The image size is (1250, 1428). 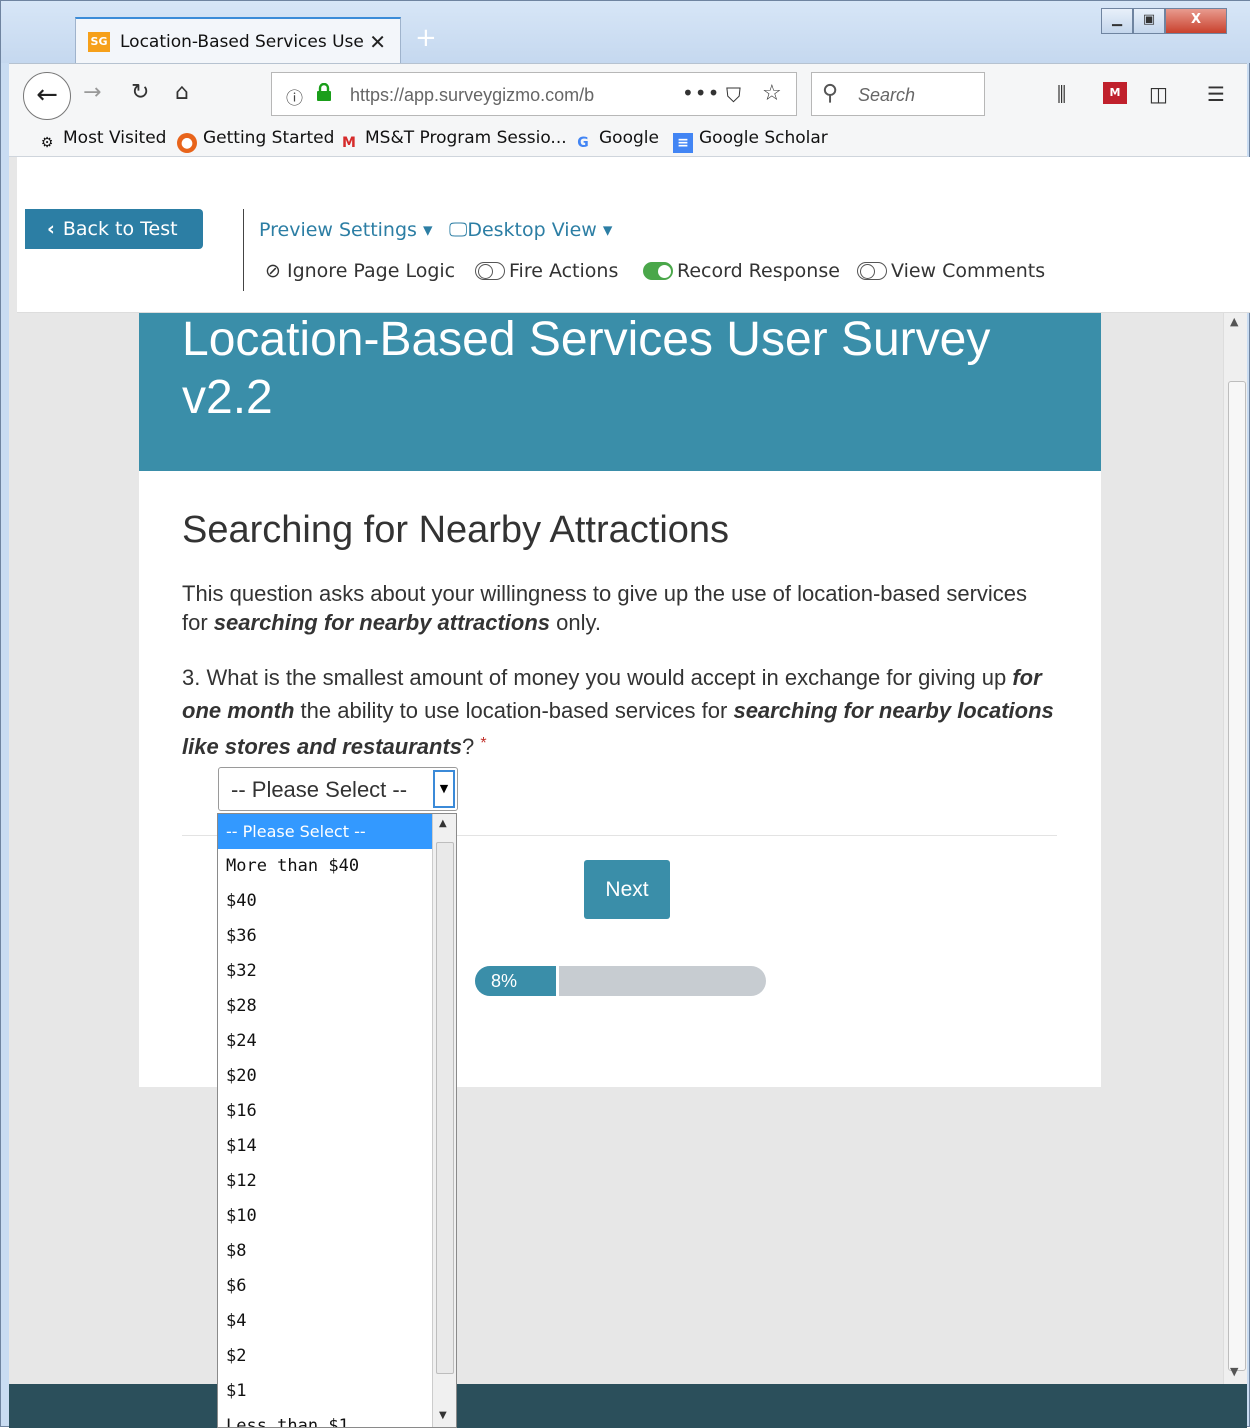 What do you see at coordinates (47, 143) in the screenshot?
I see `gear-icon: ⚙` at bounding box center [47, 143].